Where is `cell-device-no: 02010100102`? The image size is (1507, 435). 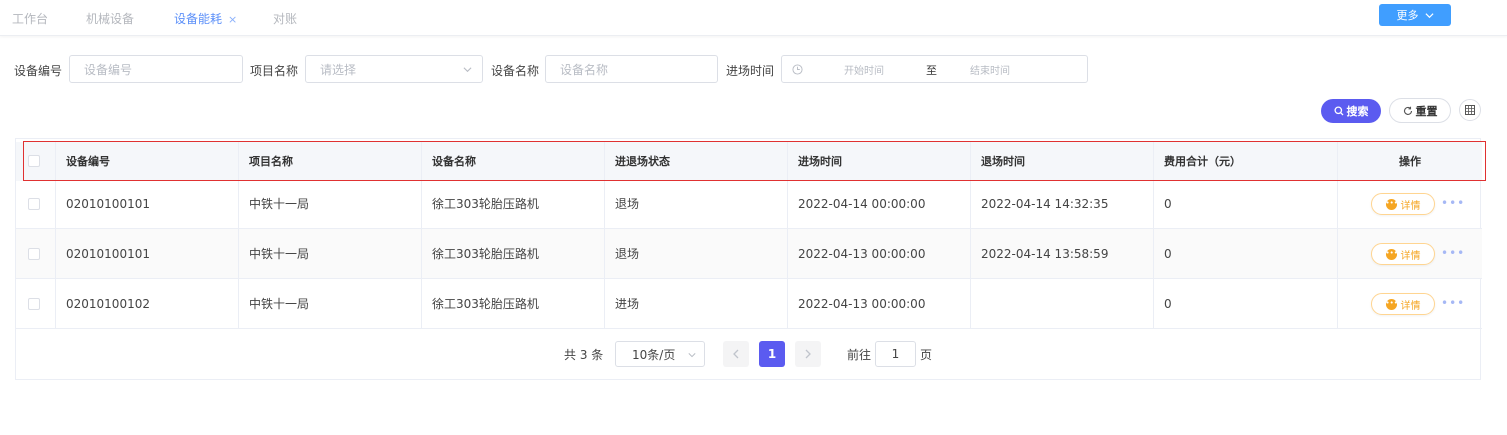
cell-device-no: 02010100102 is located at coordinates (147, 304).